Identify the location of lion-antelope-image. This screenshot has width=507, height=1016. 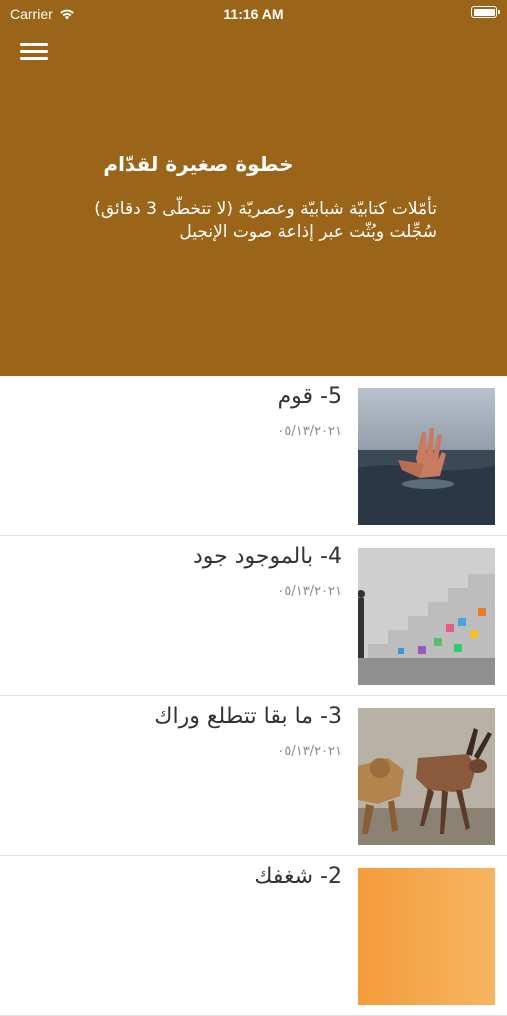
(426, 776).